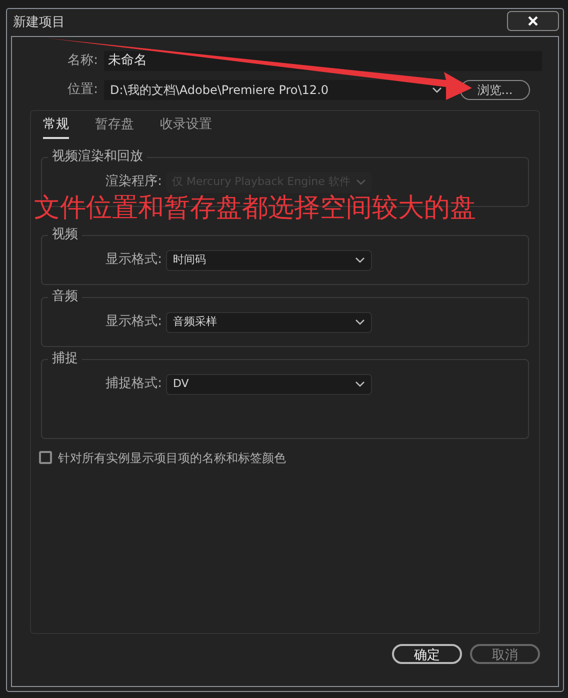 The height and width of the screenshot is (698, 568). I want to click on field-label: 名称:, so click(82, 61).